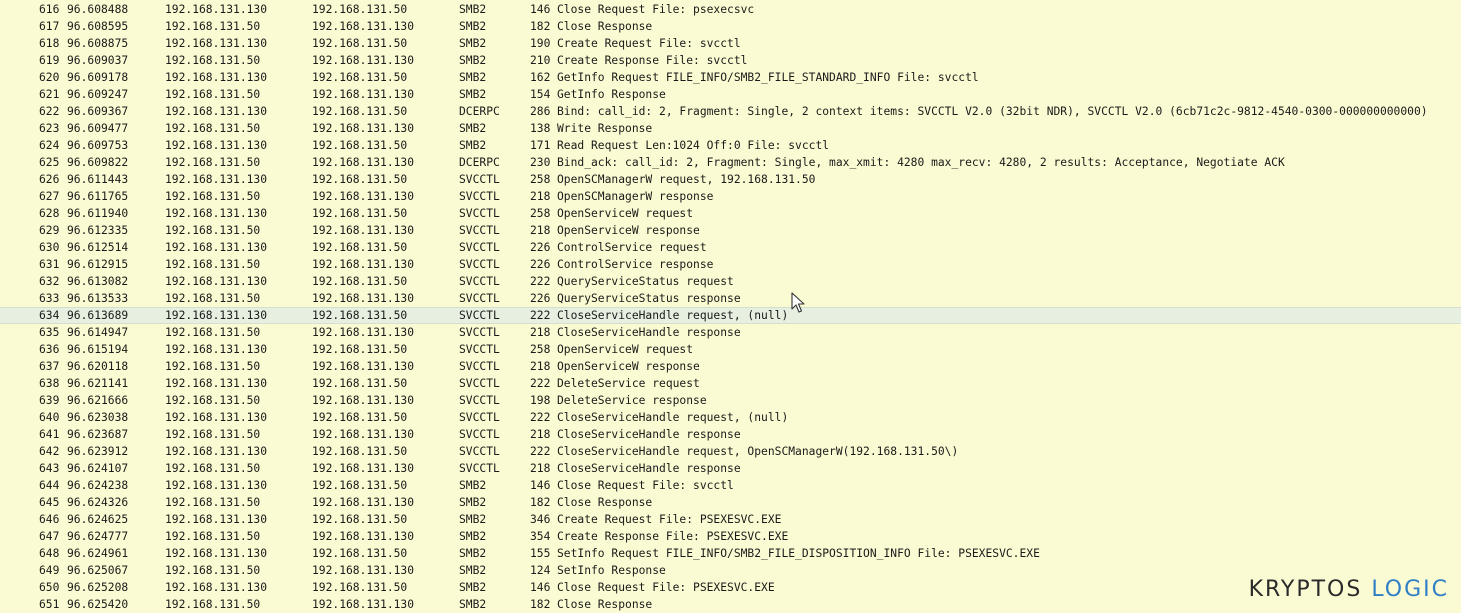 The image size is (1461, 613). I want to click on packet-time: 96.624625, so click(98, 519).